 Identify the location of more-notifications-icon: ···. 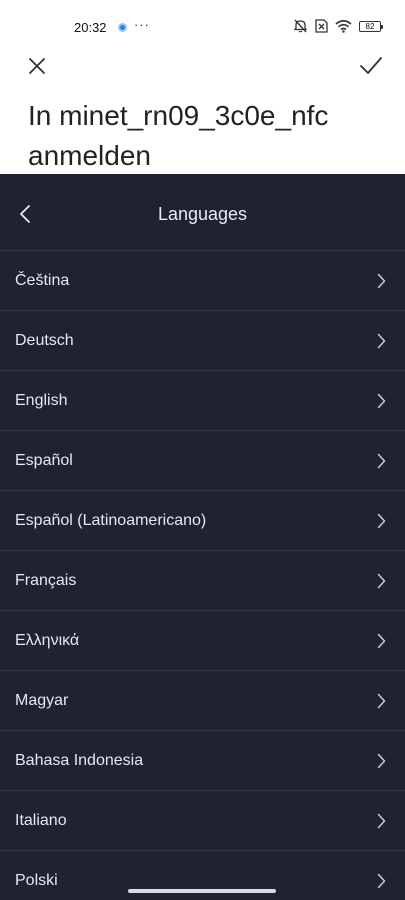
(142, 24).